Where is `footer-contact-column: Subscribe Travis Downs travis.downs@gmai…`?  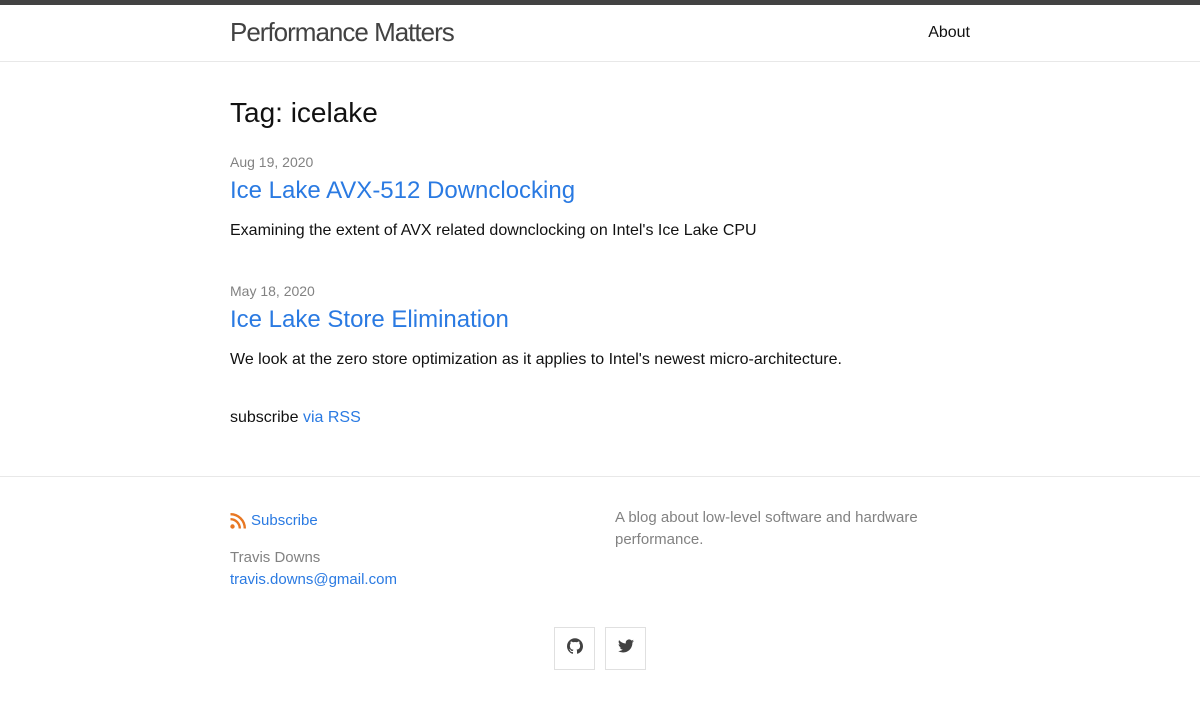
footer-contact-column: Subscribe Travis Downs travis.downs@gmai… is located at coordinates (410, 551).